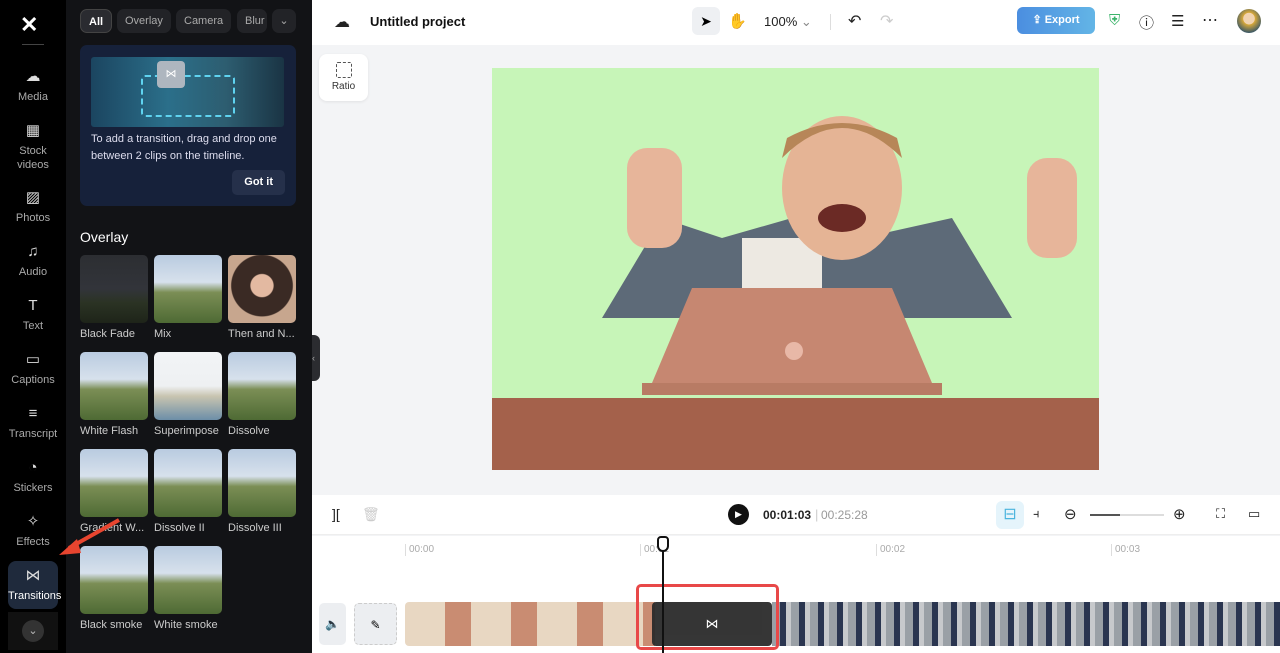 The width and height of the screenshot is (1280, 653). Describe the element at coordinates (35, 596) in the screenshot. I see `rail-label: Transitions` at that location.